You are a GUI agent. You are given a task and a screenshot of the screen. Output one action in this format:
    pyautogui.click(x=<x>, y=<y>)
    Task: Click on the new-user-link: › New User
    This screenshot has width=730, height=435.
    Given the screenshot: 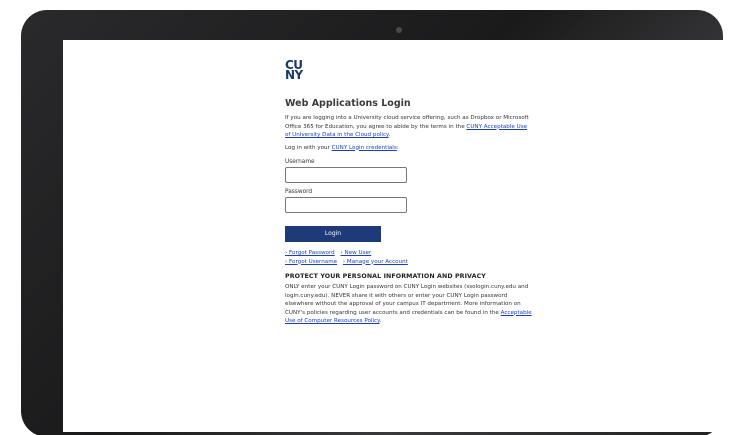 What is the action you would take?
    pyautogui.click(x=356, y=253)
    